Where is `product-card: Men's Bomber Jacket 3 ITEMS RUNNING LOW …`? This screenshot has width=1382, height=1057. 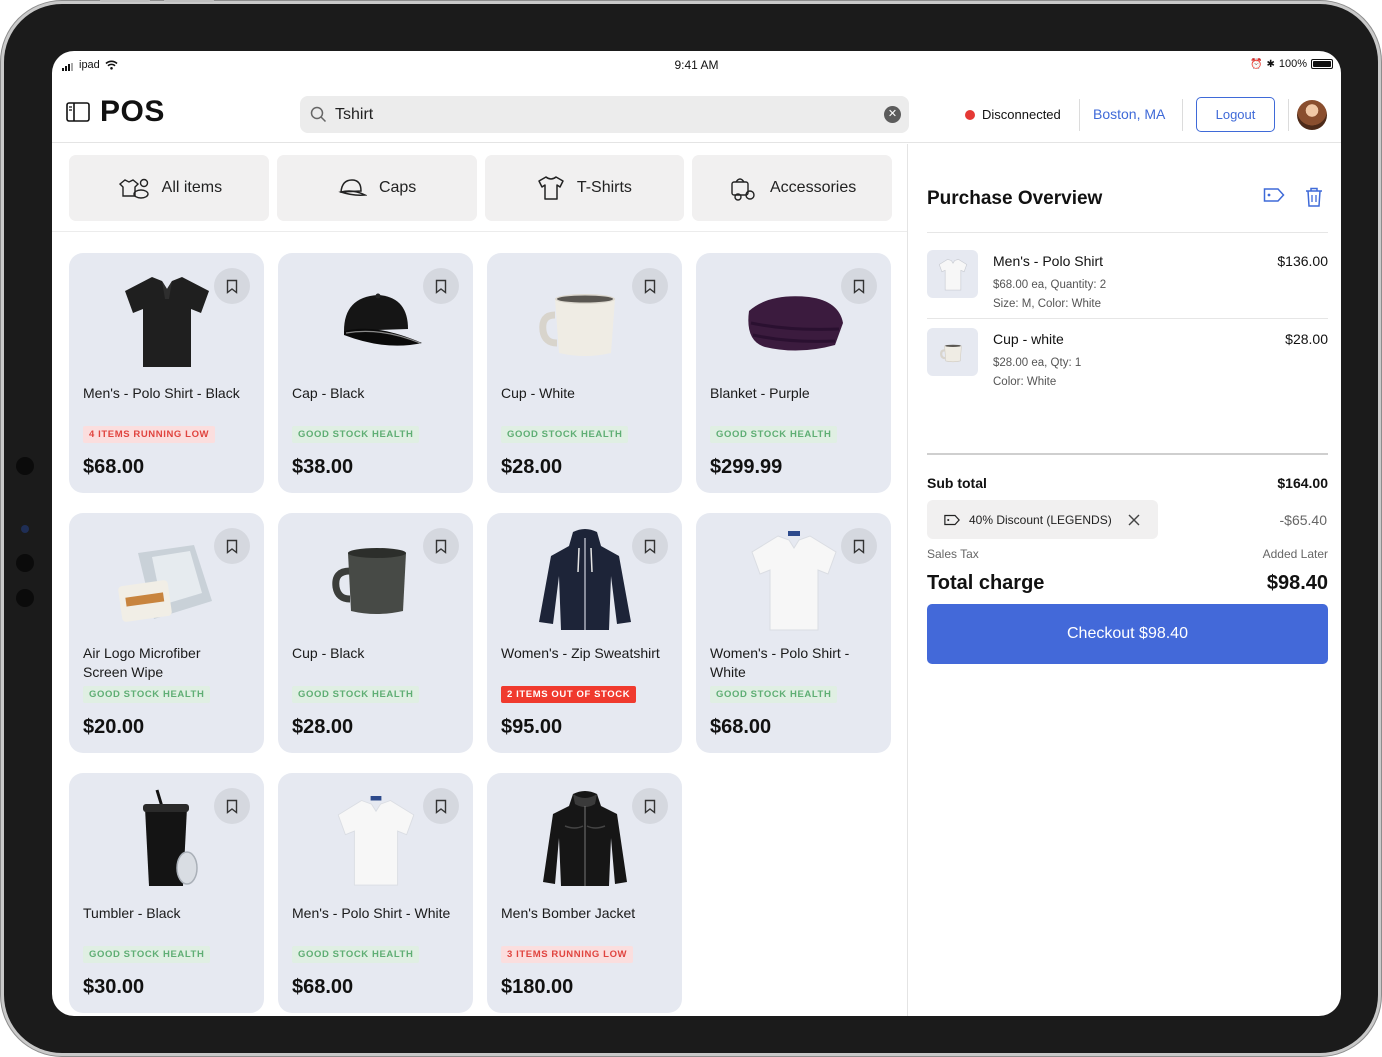 product-card: Men's Bomber Jacket 3 ITEMS RUNNING LOW … is located at coordinates (584, 893).